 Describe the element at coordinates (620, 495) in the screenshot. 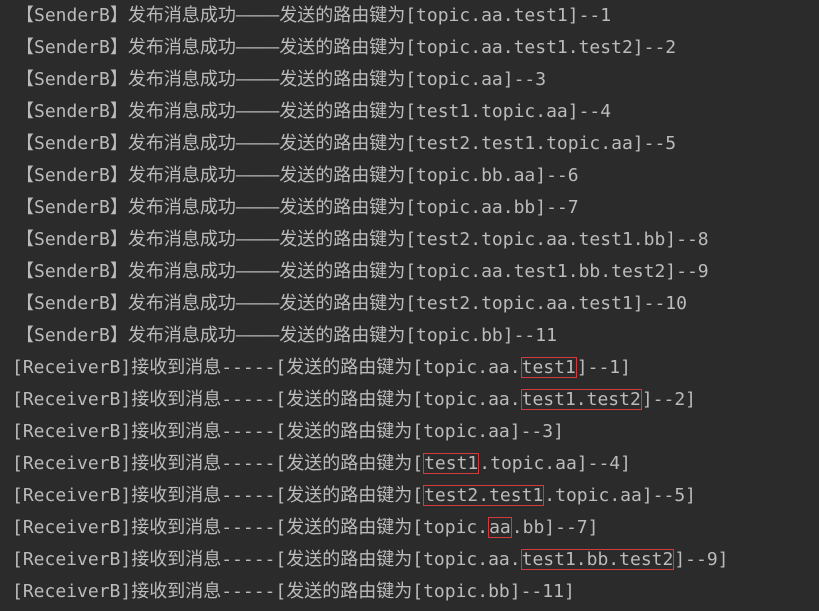

I see `receiver-line-text: .topic.aa]--5]` at that location.